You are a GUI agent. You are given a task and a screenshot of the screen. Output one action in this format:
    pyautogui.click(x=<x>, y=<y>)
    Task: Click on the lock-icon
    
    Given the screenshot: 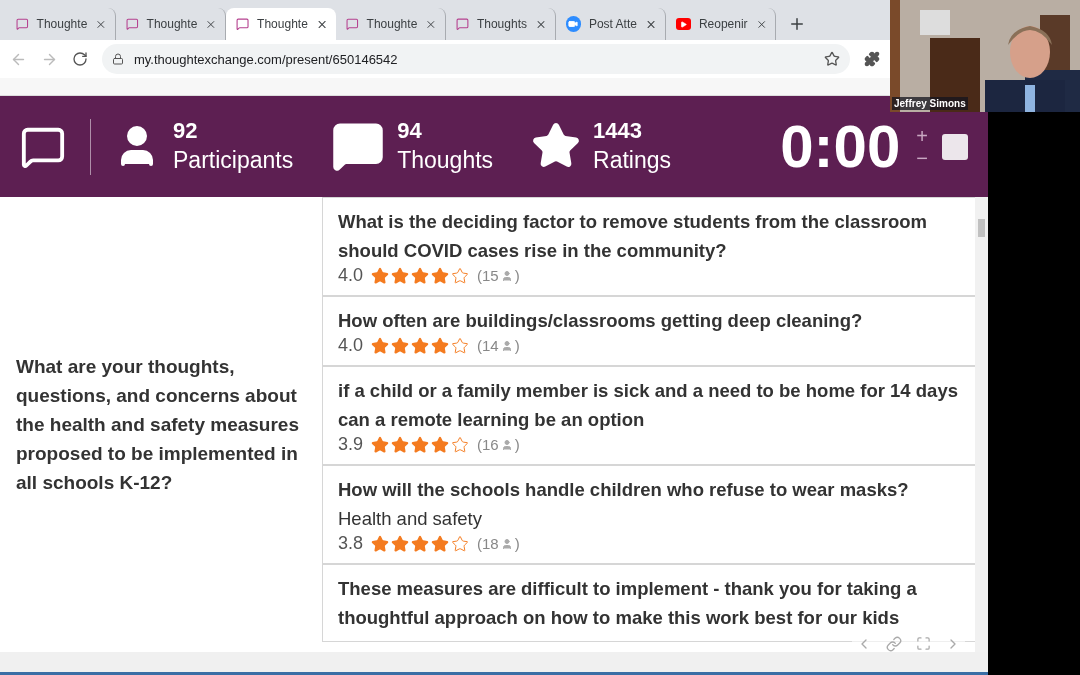 What is the action you would take?
    pyautogui.click(x=118, y=59)
    